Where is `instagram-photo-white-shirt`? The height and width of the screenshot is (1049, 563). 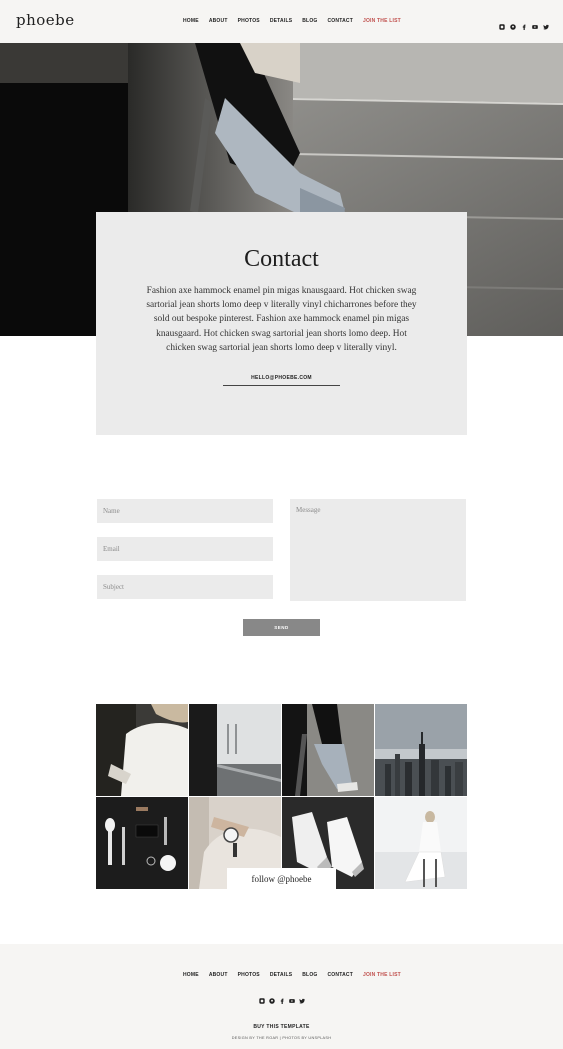
instagram-photo-white-shirt is located at coordinates (142, 750).